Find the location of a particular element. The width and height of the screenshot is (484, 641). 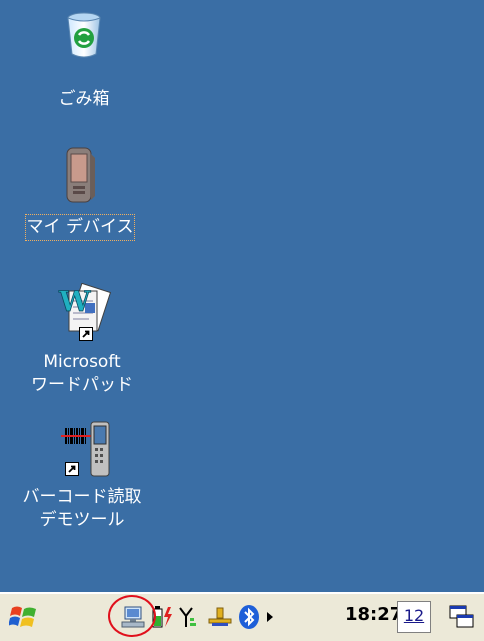

bluetooth-icon is located at coordinates (249, 617).